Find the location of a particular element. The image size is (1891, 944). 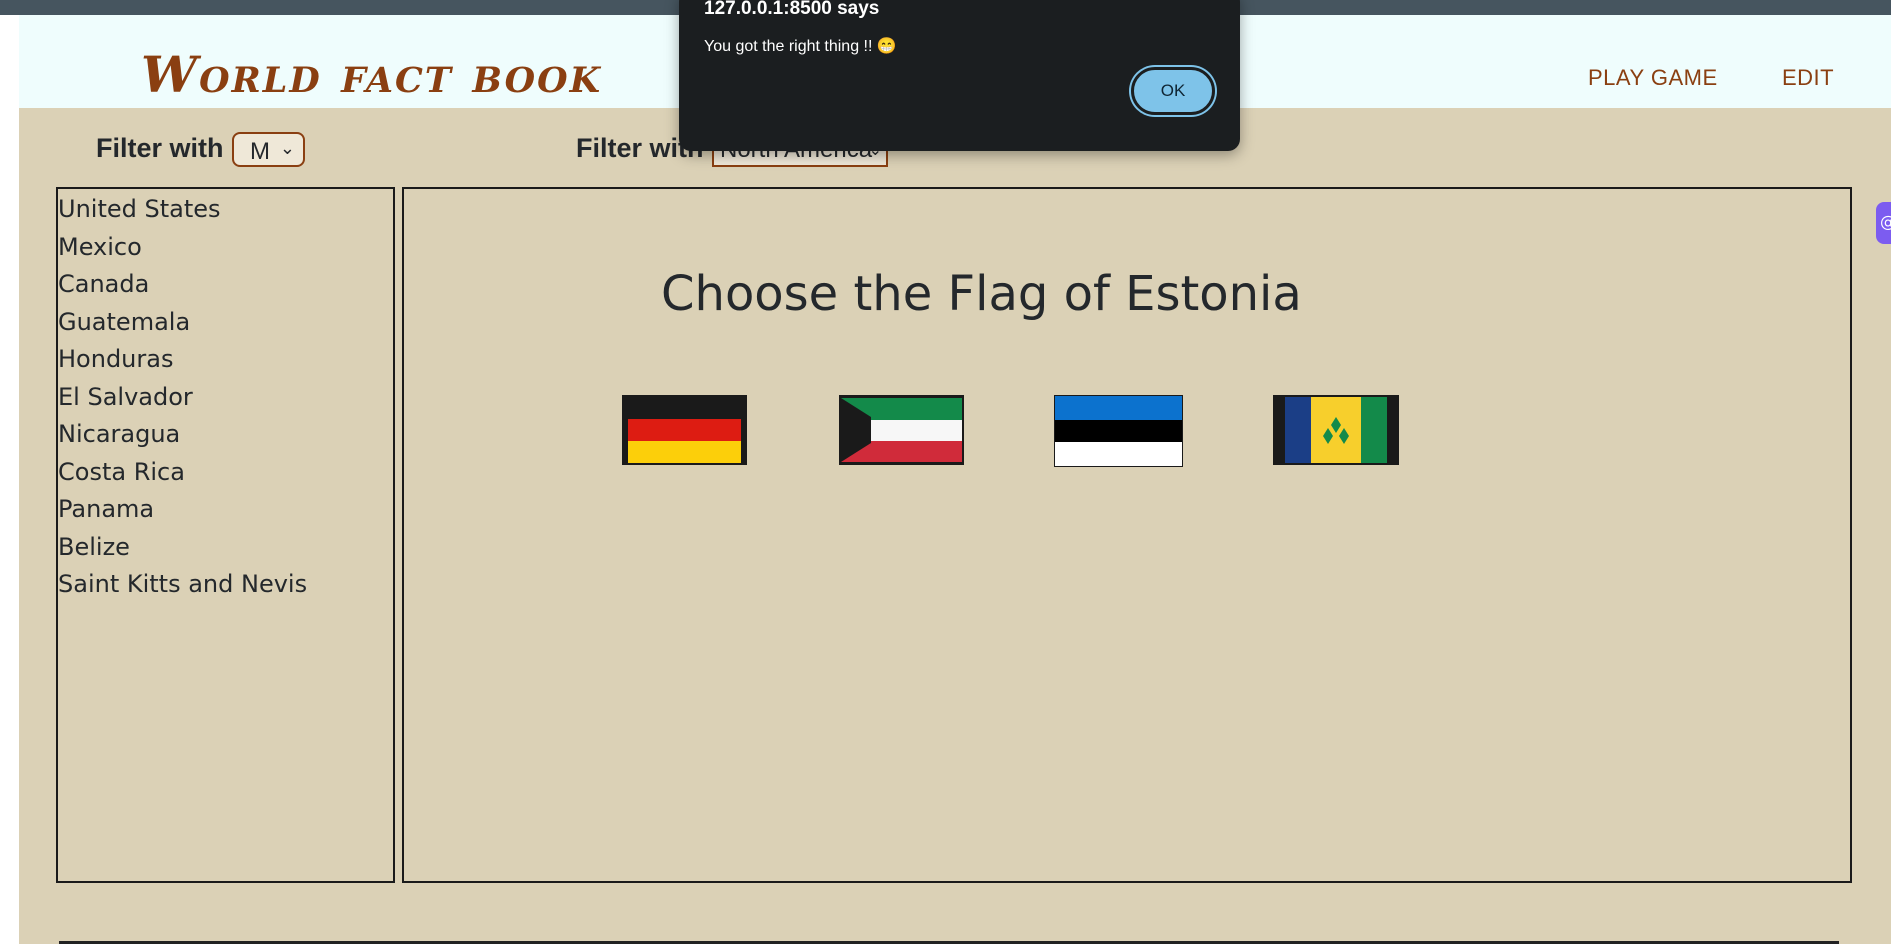

nav-edit: EDIT is located at coordinates (1808, 78).